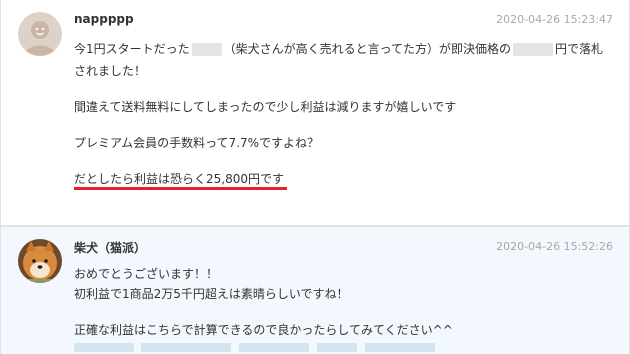 This screenshot has height=354, width=630. Describe the element at coordinates (40, 34) in the screenshot. I see `default-user-avatar-icon` at that location.